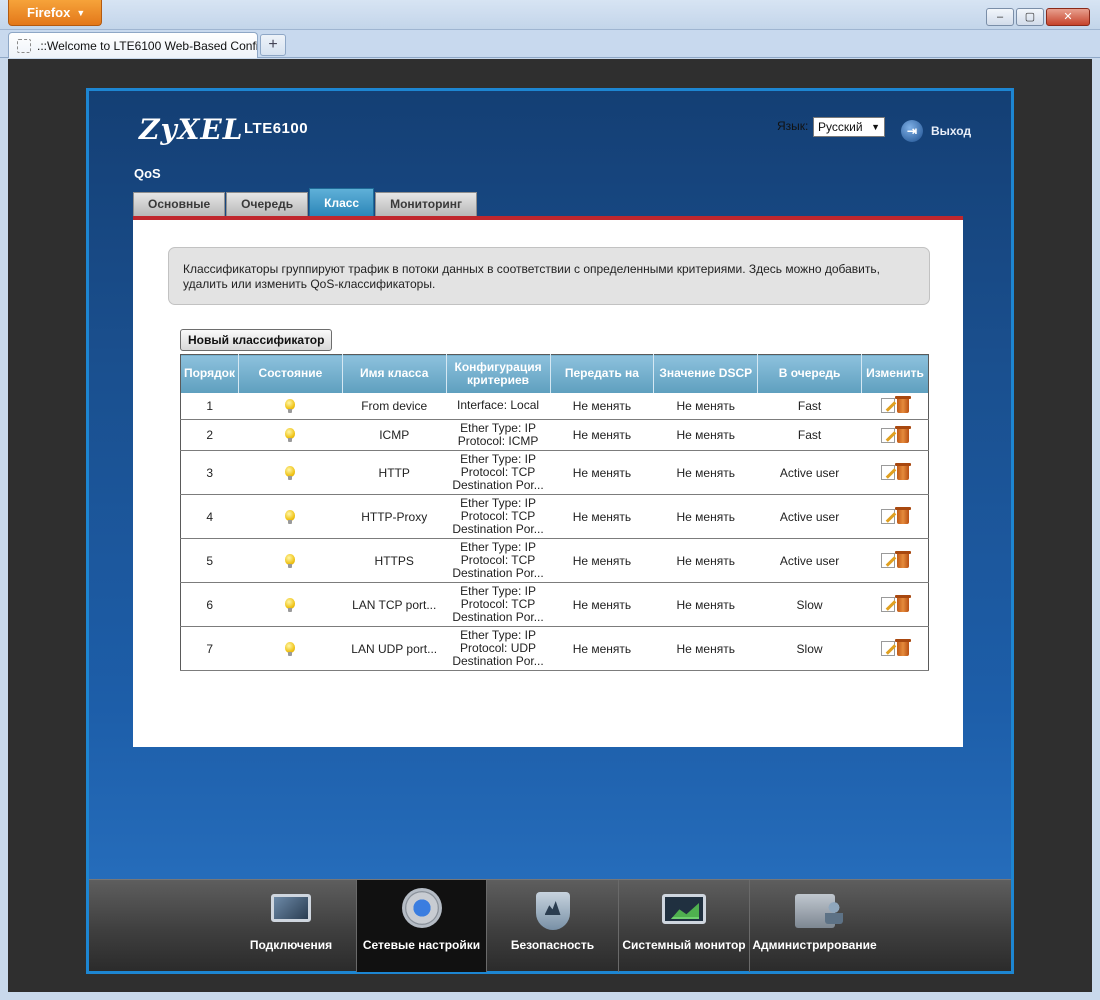  I want to click on criteria-line: Protocol: ICMP, so click(498, 441).